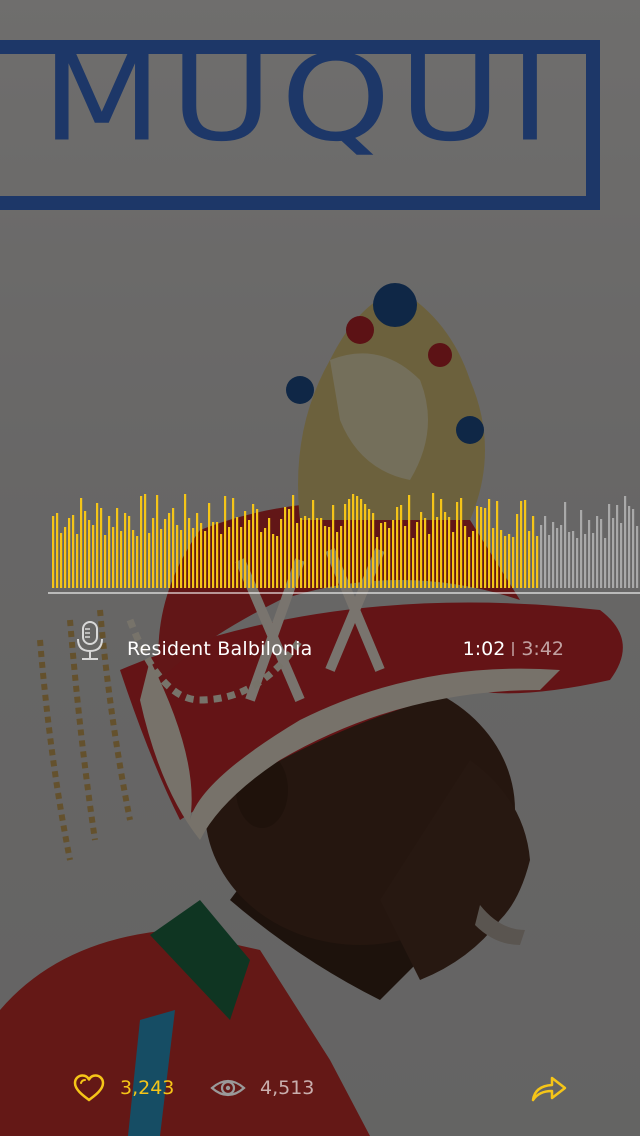 The width and height of the screenshot is (640, 1136). I want to click on track-title: Resident Balbilonia, so click(220, 649).